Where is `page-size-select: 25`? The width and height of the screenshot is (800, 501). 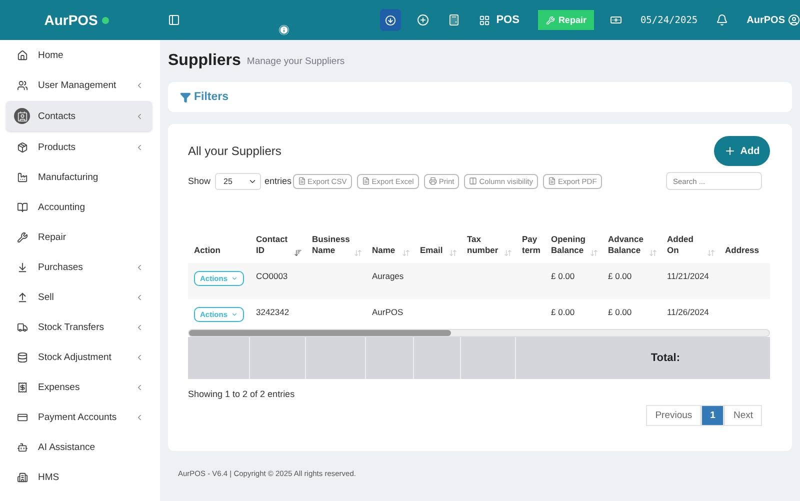
page-size-select: 25 is located at coordinates (237, 181).